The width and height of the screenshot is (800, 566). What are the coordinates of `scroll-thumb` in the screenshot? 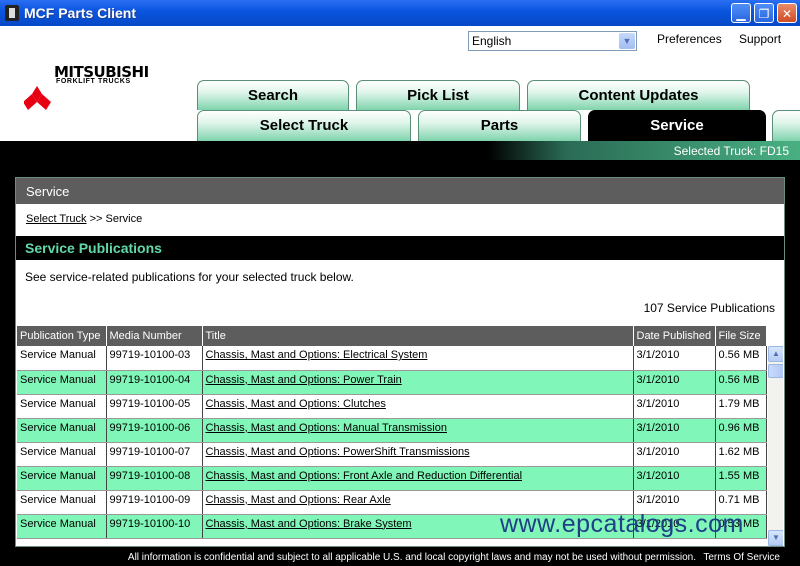 It's located at (775, 371).